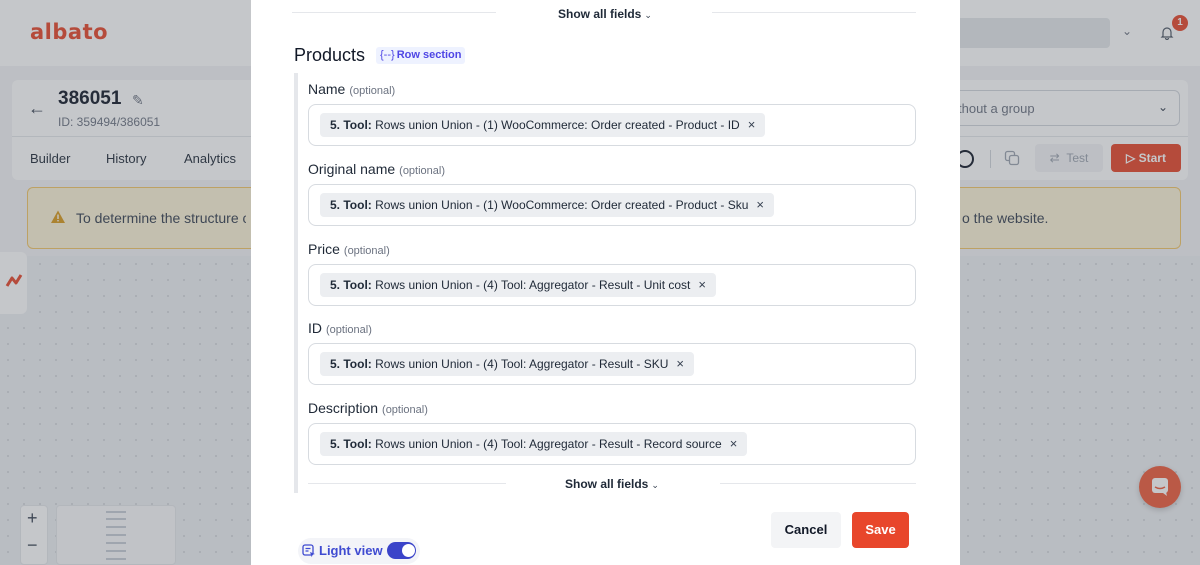  Describe the element at coordinates (343, 408) in the screenshot. I see `field-label-text: Description` at that location.